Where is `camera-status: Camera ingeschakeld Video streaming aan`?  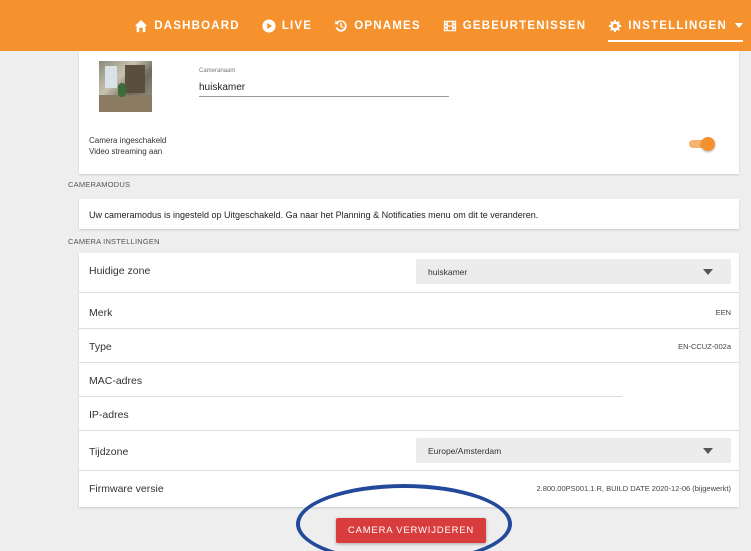 camera-status: Camera ingeschakeld Video streaming aan is located at coordinates (127, 146).